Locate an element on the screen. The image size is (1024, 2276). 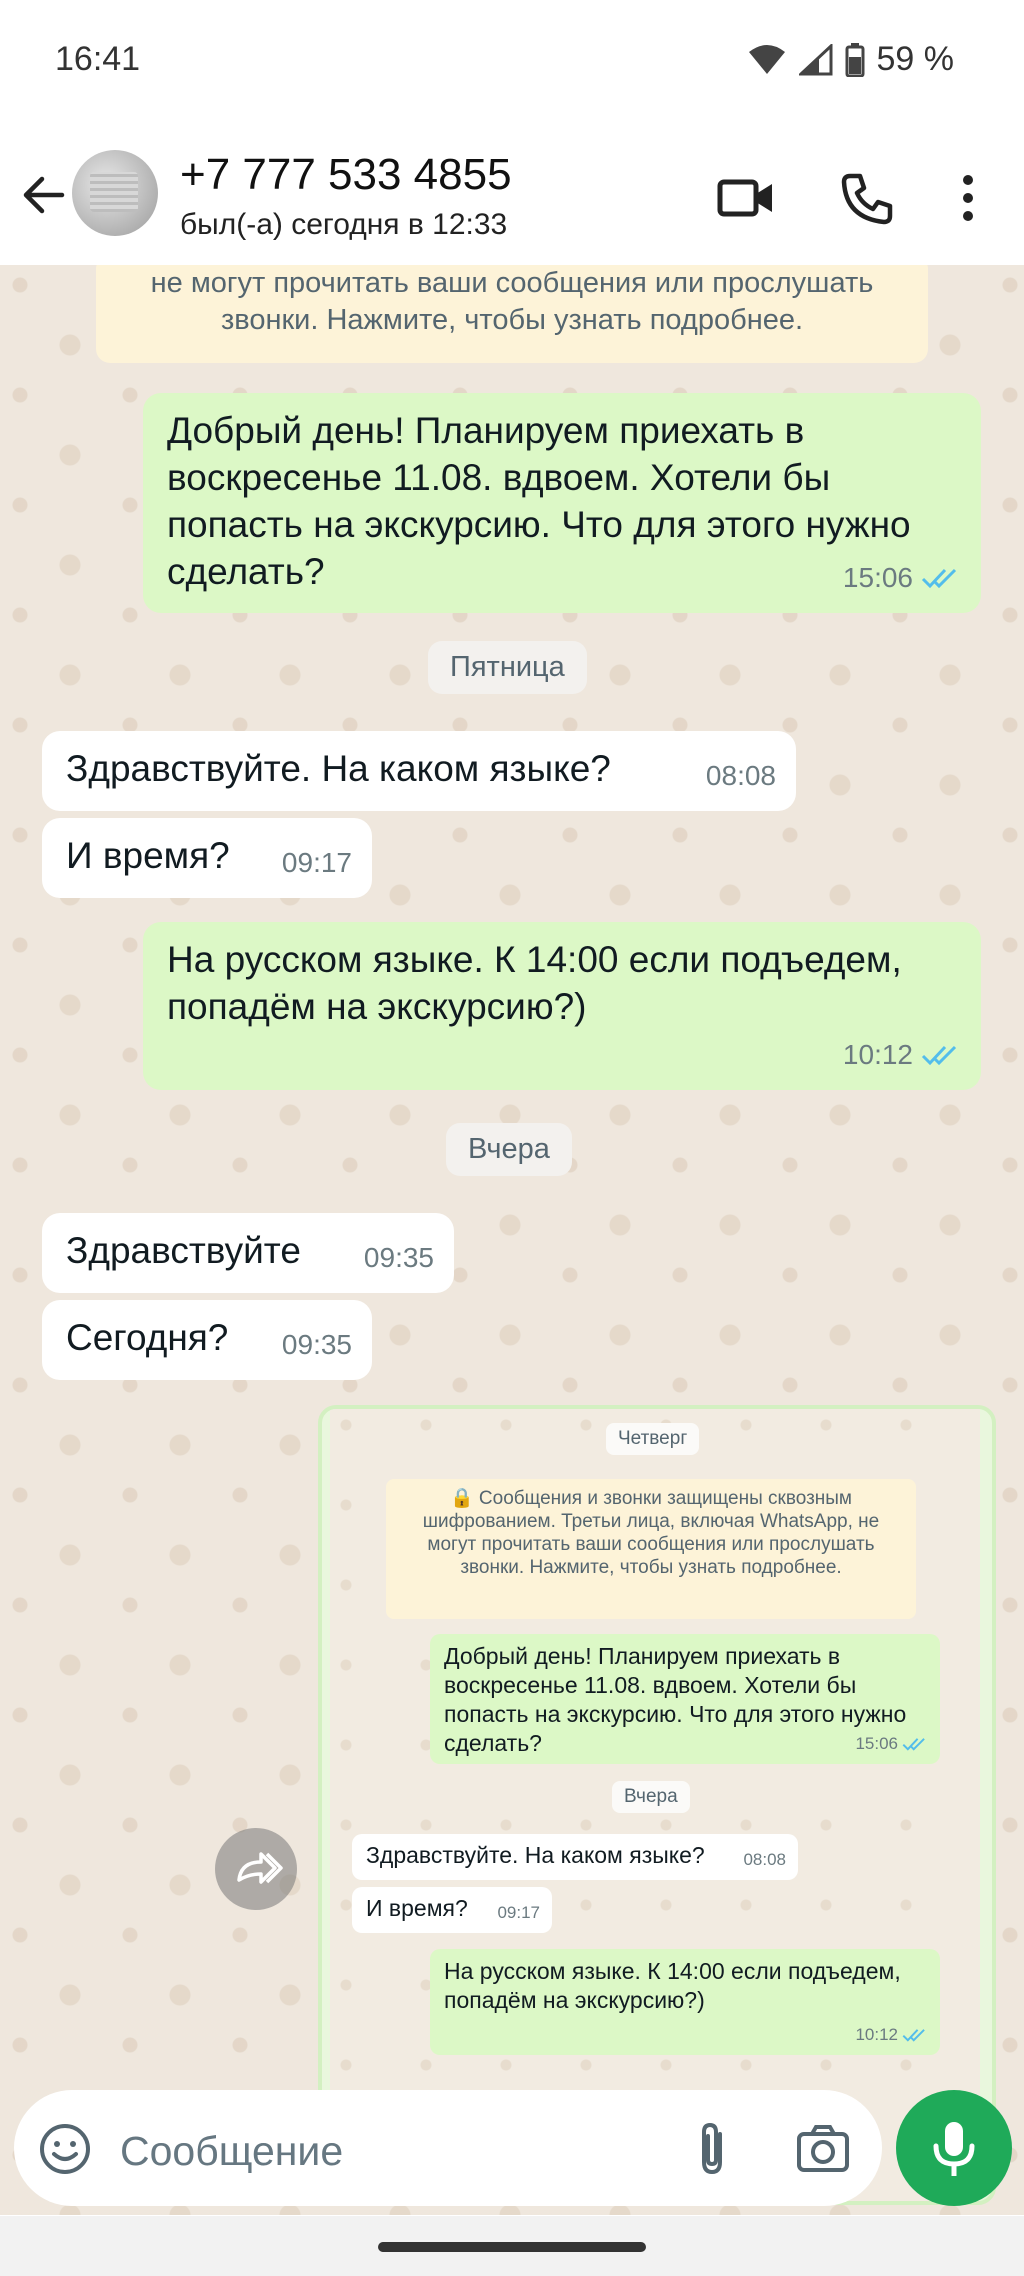
status-time: 16:41 is located at coordinates (98, 59).